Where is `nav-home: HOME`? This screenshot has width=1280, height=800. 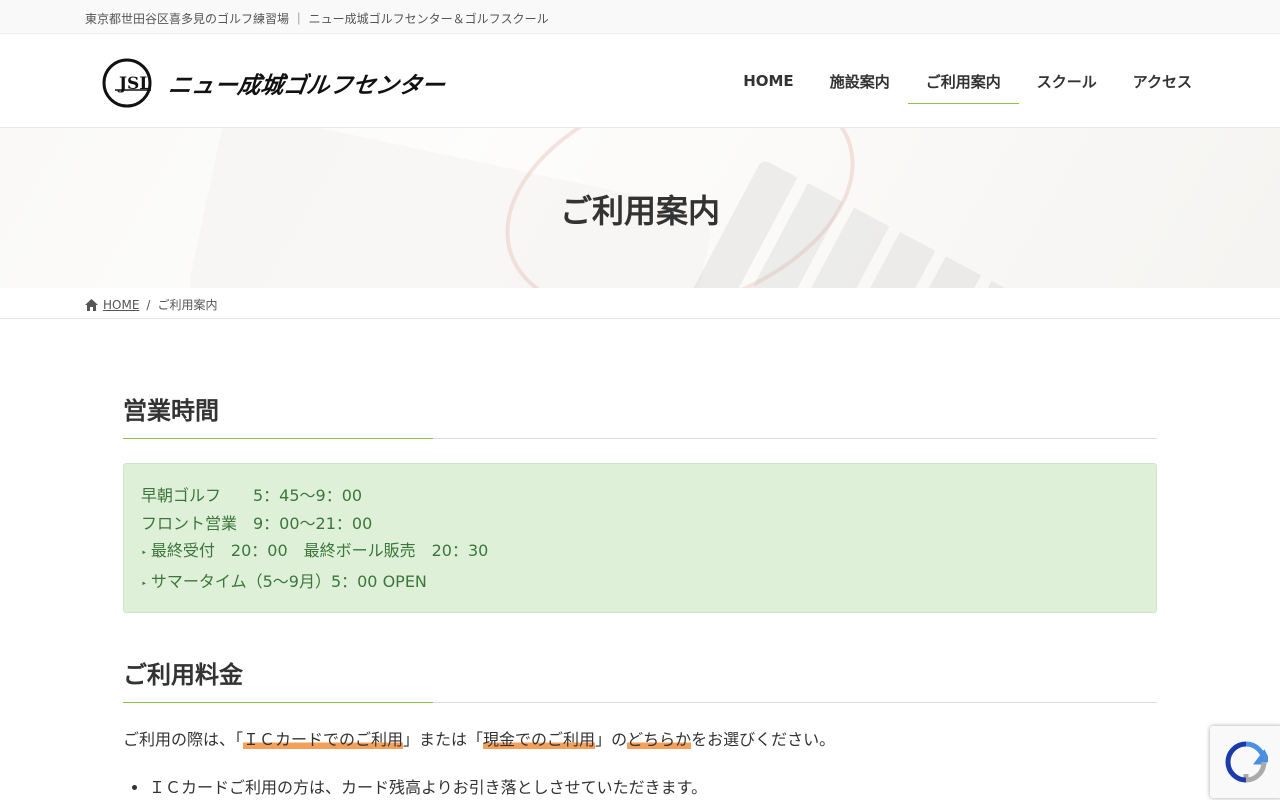
nav-home: HOME is located at coordinates (768, 81).